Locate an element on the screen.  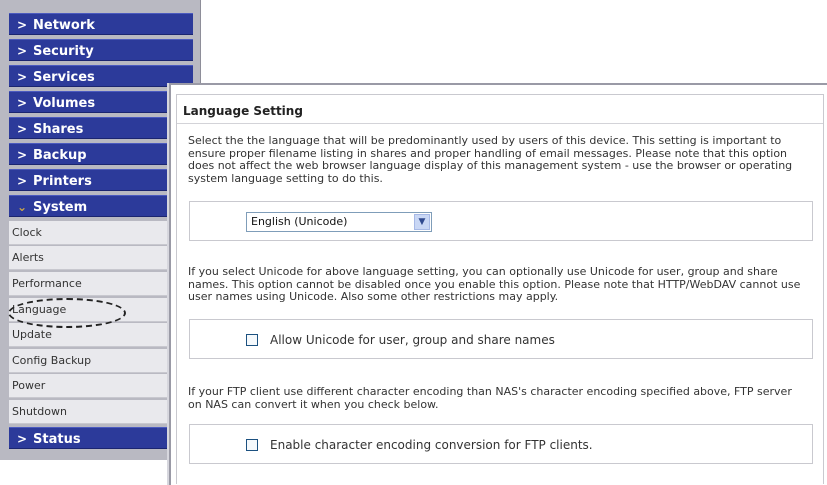
language-select-value: English (Unicode) is located at coordinates (299, 221).